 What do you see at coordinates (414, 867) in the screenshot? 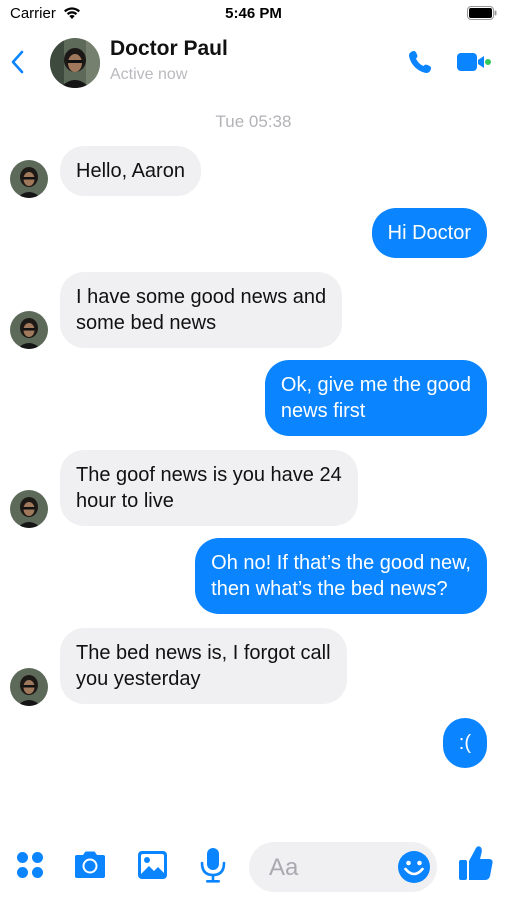
I see `emoji-icon` at bounding box center [414, 867].